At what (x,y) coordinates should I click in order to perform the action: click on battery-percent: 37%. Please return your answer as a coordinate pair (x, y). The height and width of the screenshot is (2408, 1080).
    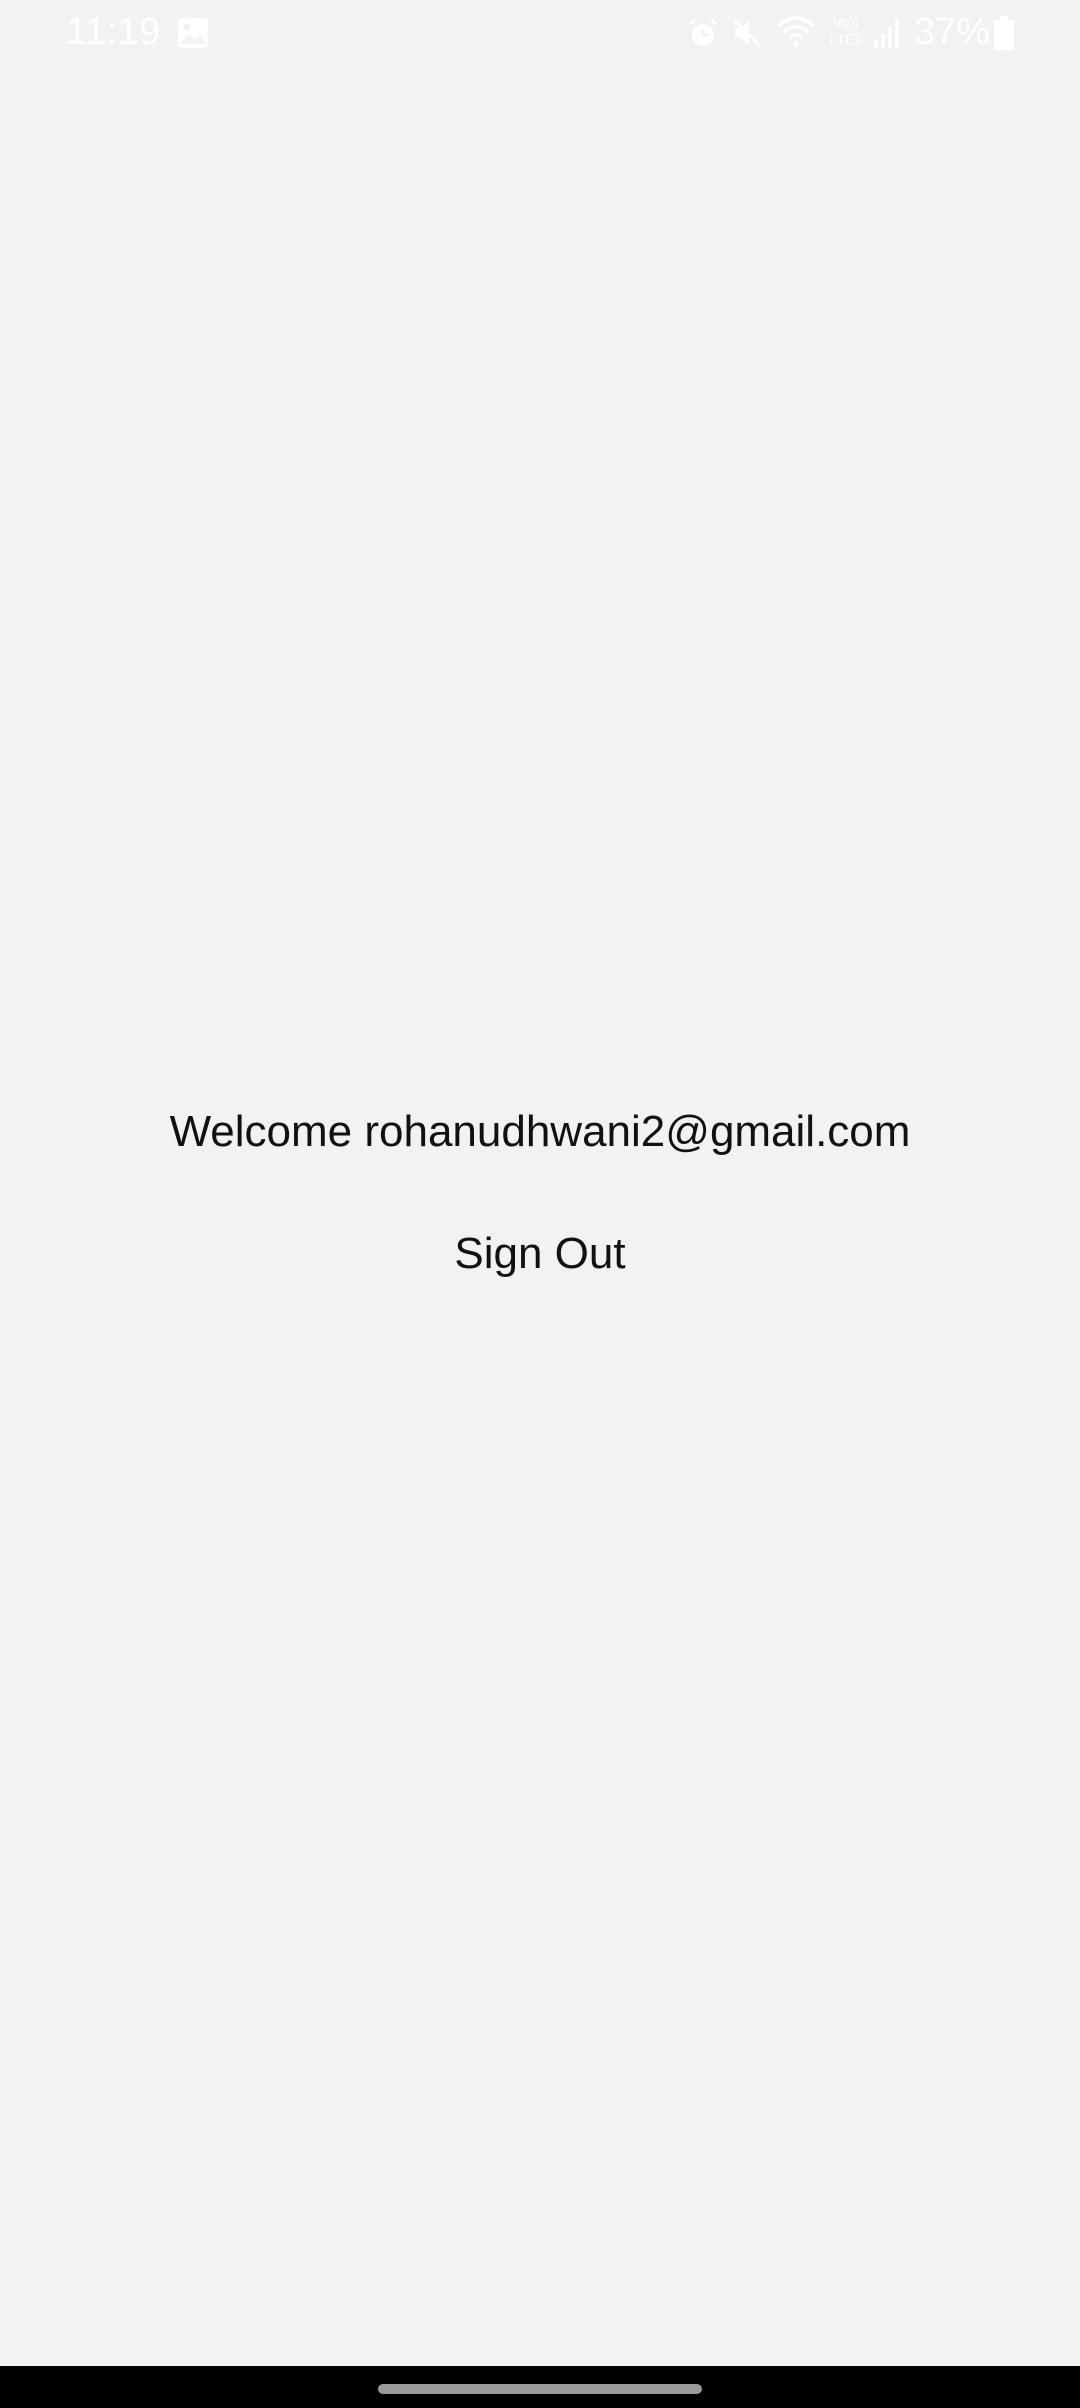
    Looking at the image, I should click on (952, 32).